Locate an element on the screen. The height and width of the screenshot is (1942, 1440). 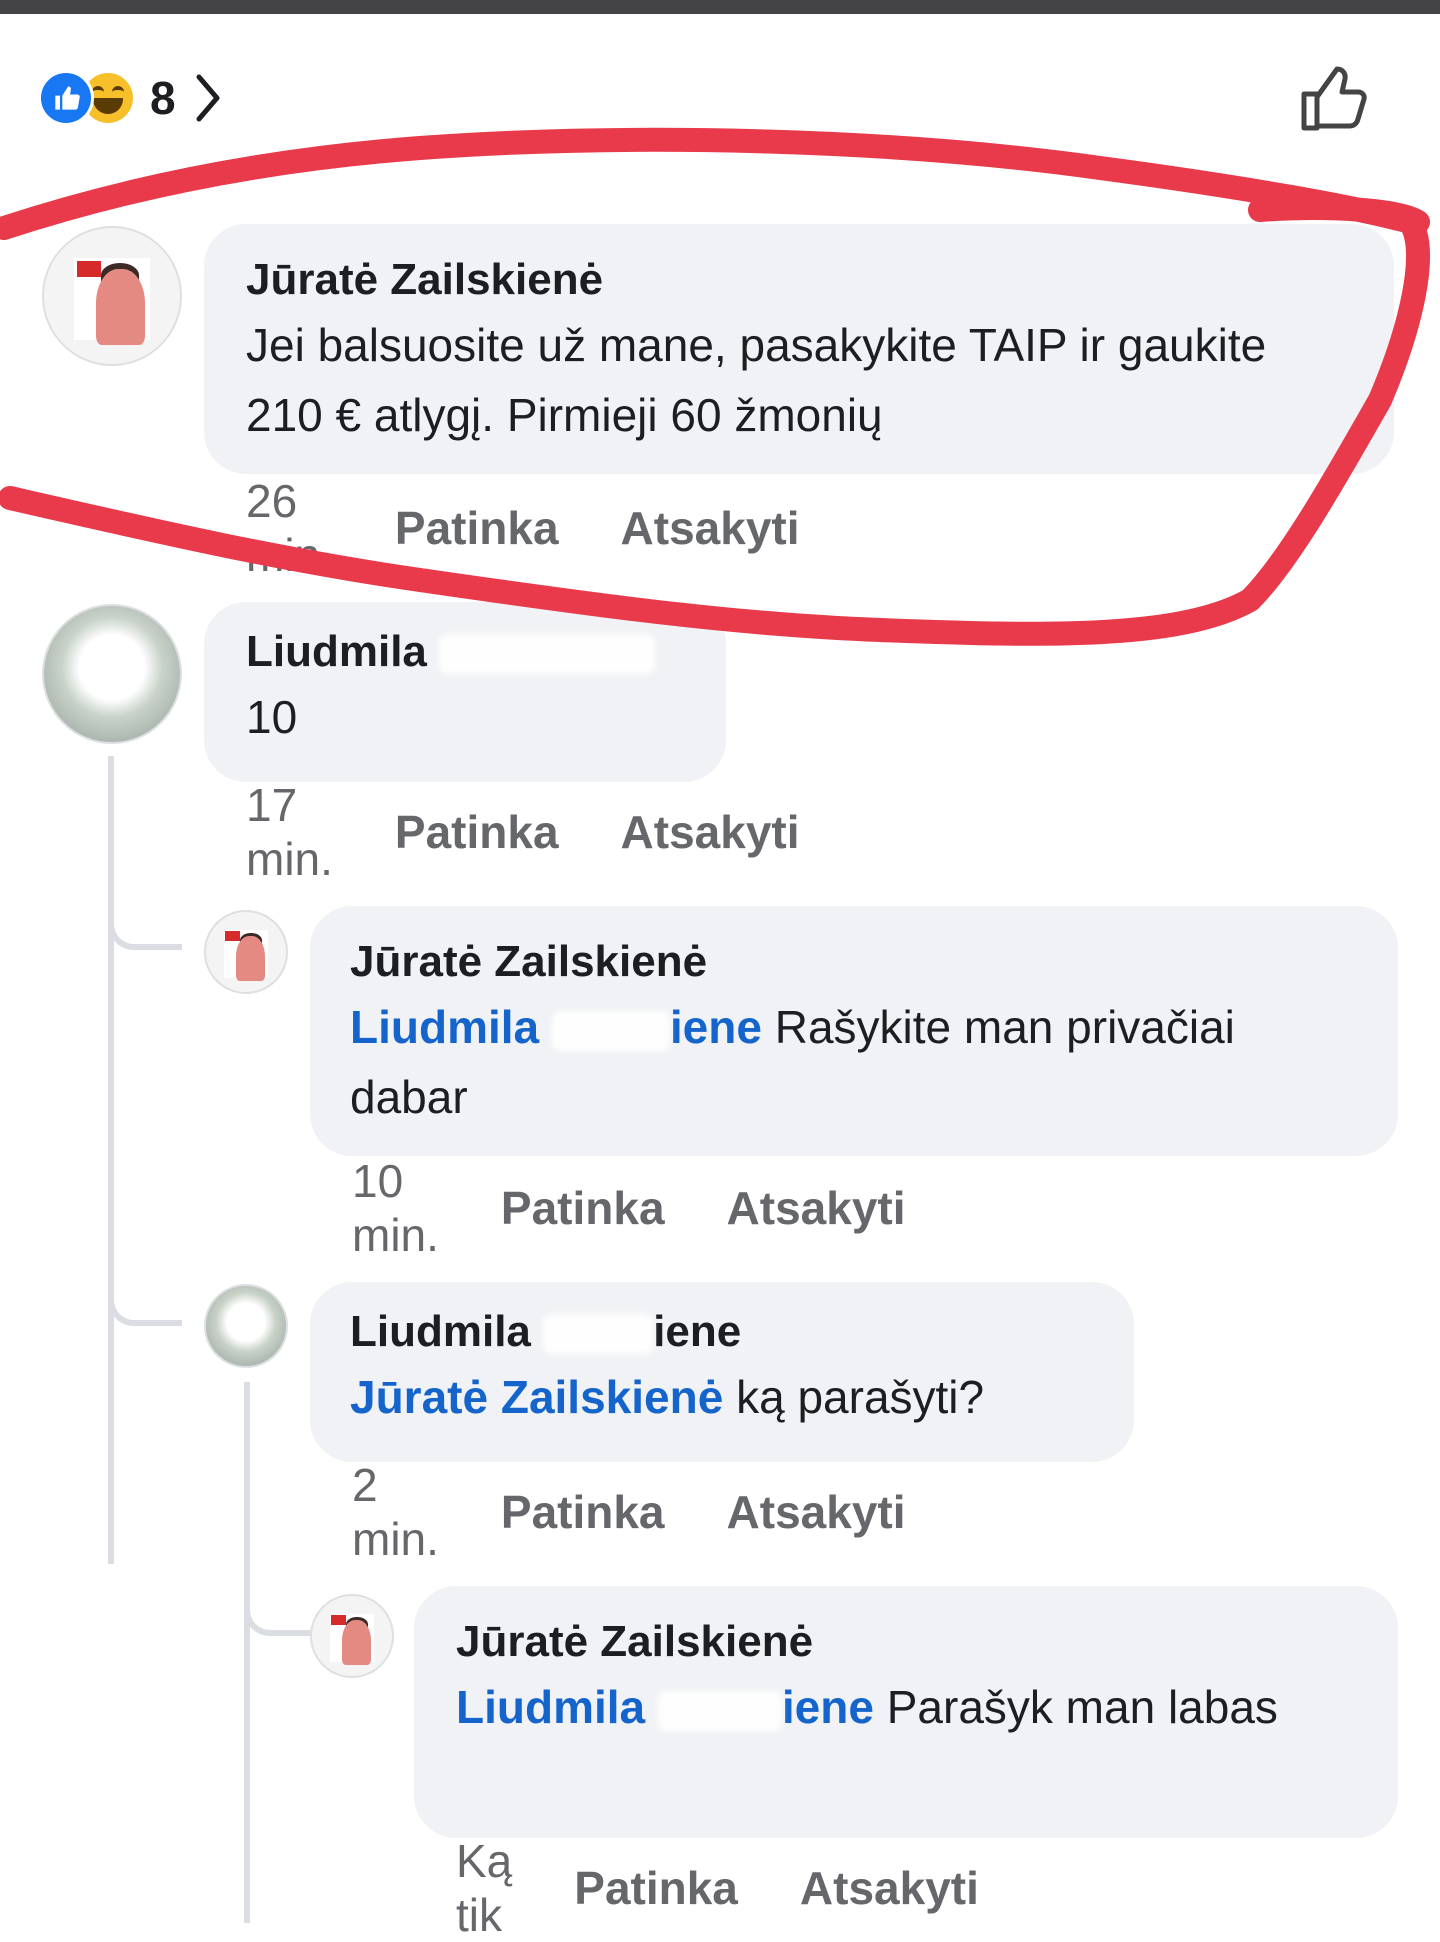
like-icon is located at coordinates (66, 98).